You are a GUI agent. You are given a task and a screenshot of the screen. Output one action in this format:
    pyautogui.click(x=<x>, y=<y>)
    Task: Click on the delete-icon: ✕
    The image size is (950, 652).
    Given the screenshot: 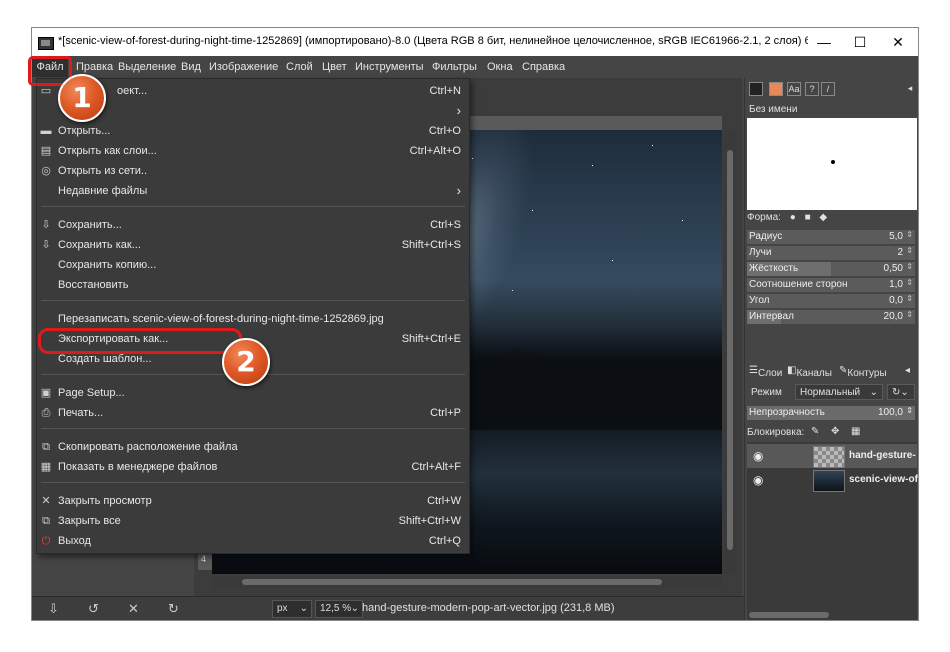 What is the action you would take?
    pyautogui.click(x=133, y=609)
    